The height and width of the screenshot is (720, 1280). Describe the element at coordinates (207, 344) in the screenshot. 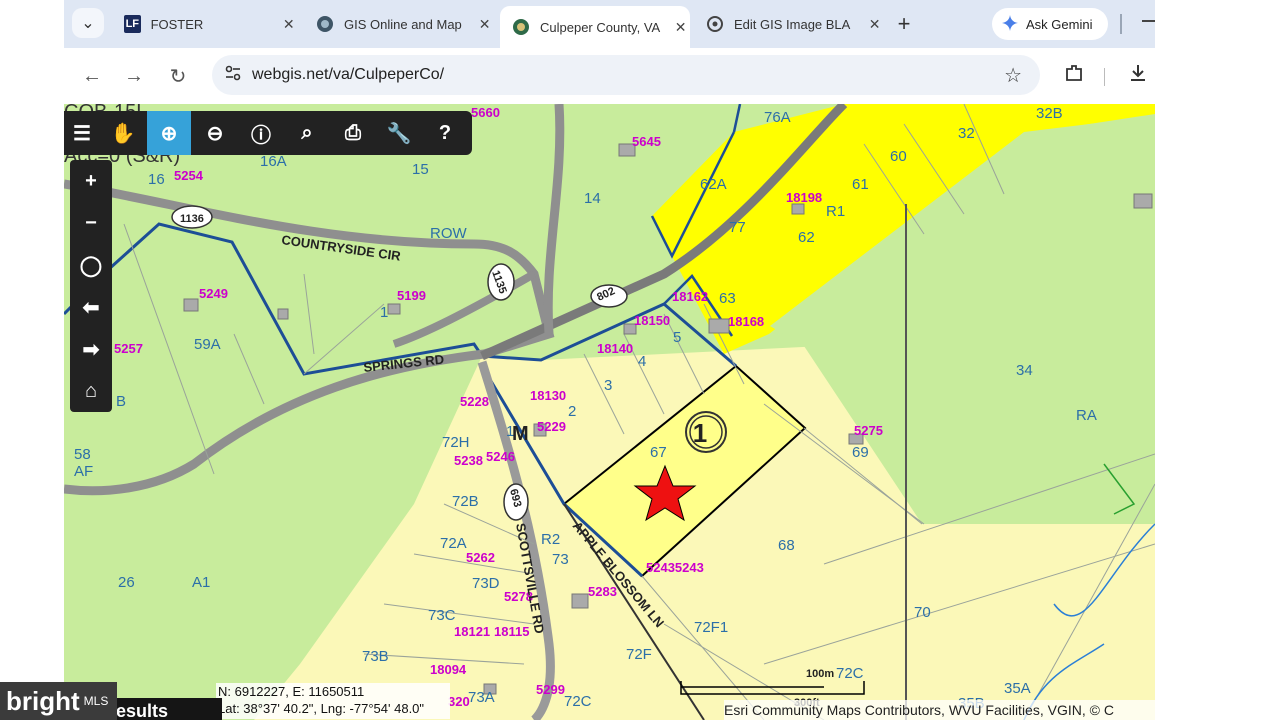

I see `lot-label: 59A` at that location.